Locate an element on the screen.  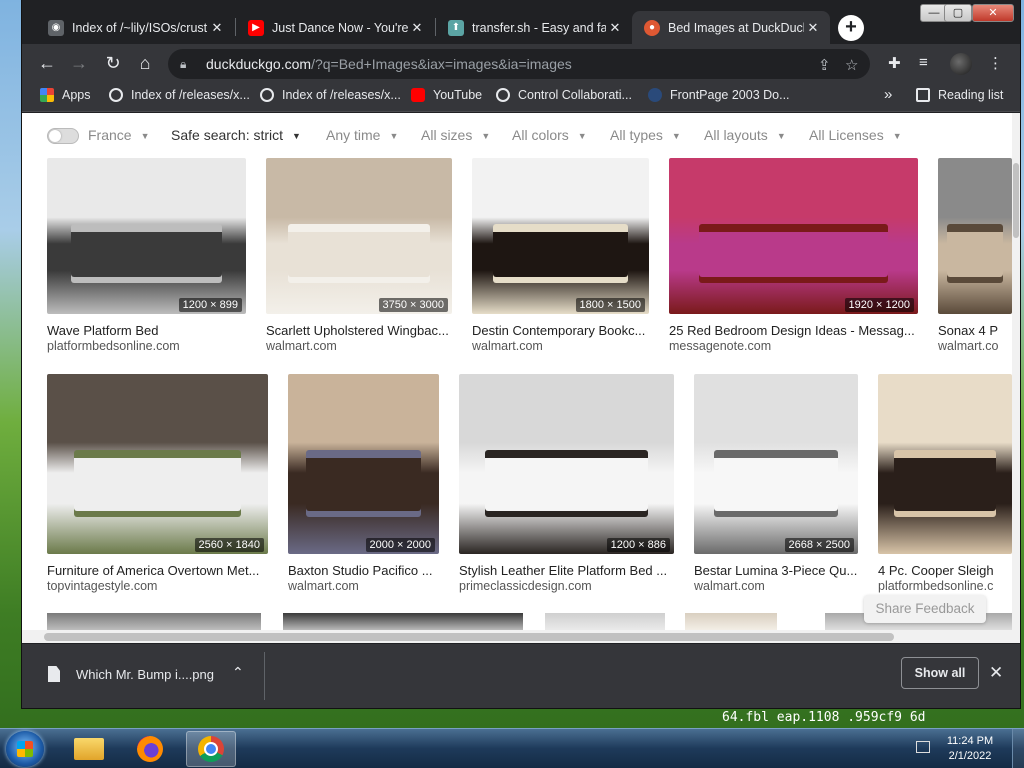
reading-list-button: Reading list is located at coordinates (959, 95).